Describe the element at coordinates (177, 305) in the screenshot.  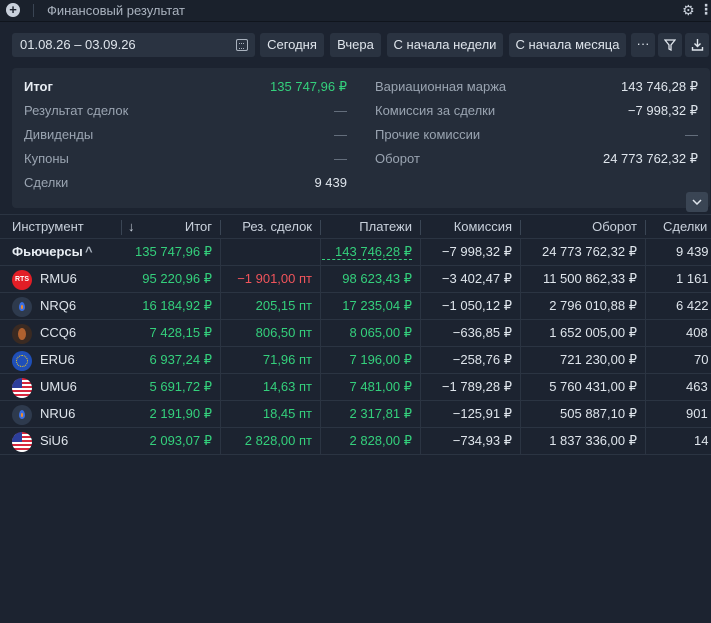
I see `row-total: 16 184,92 ₽` at that location.